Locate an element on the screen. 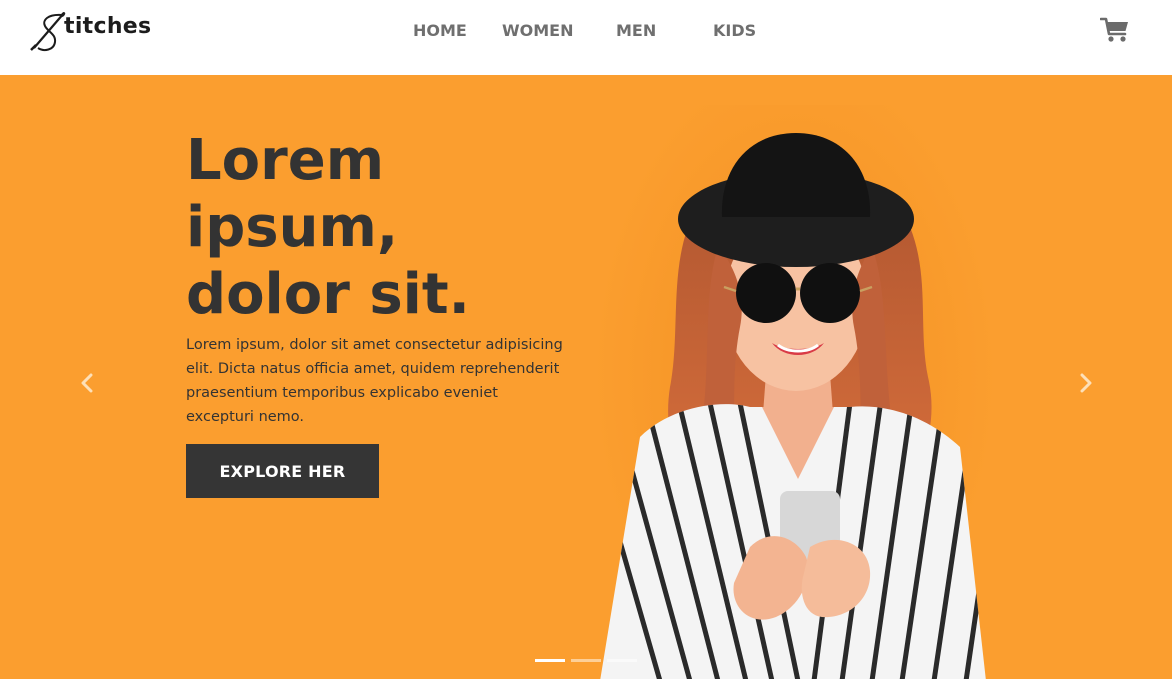  carousel-indicators is located at coordinates (586, 661).